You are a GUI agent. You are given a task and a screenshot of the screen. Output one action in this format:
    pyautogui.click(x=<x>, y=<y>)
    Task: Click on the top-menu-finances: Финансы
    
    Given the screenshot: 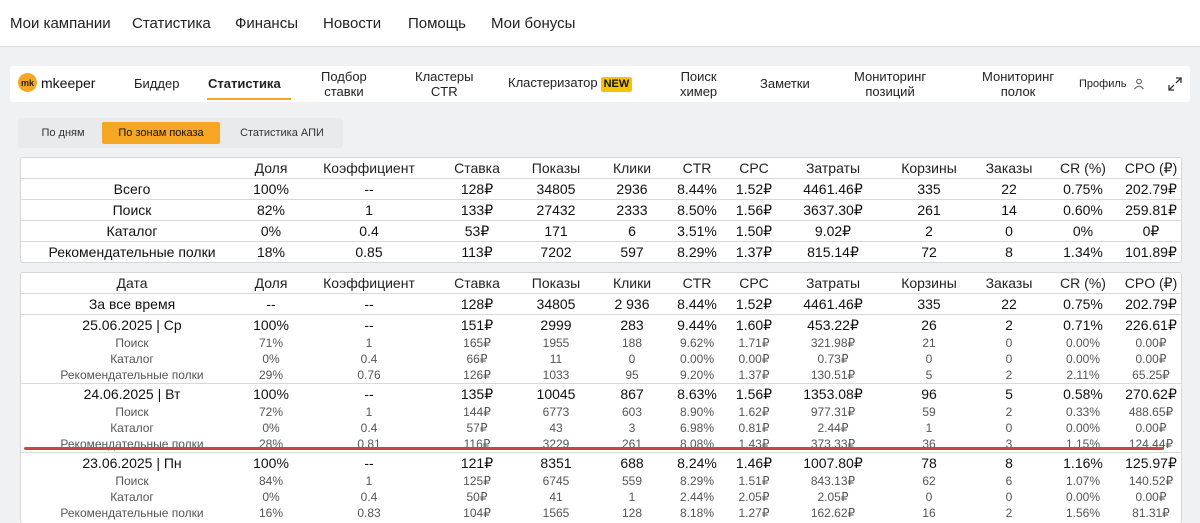 What is the action you would take?
    pyautogui.click(x=266, y=23)
    